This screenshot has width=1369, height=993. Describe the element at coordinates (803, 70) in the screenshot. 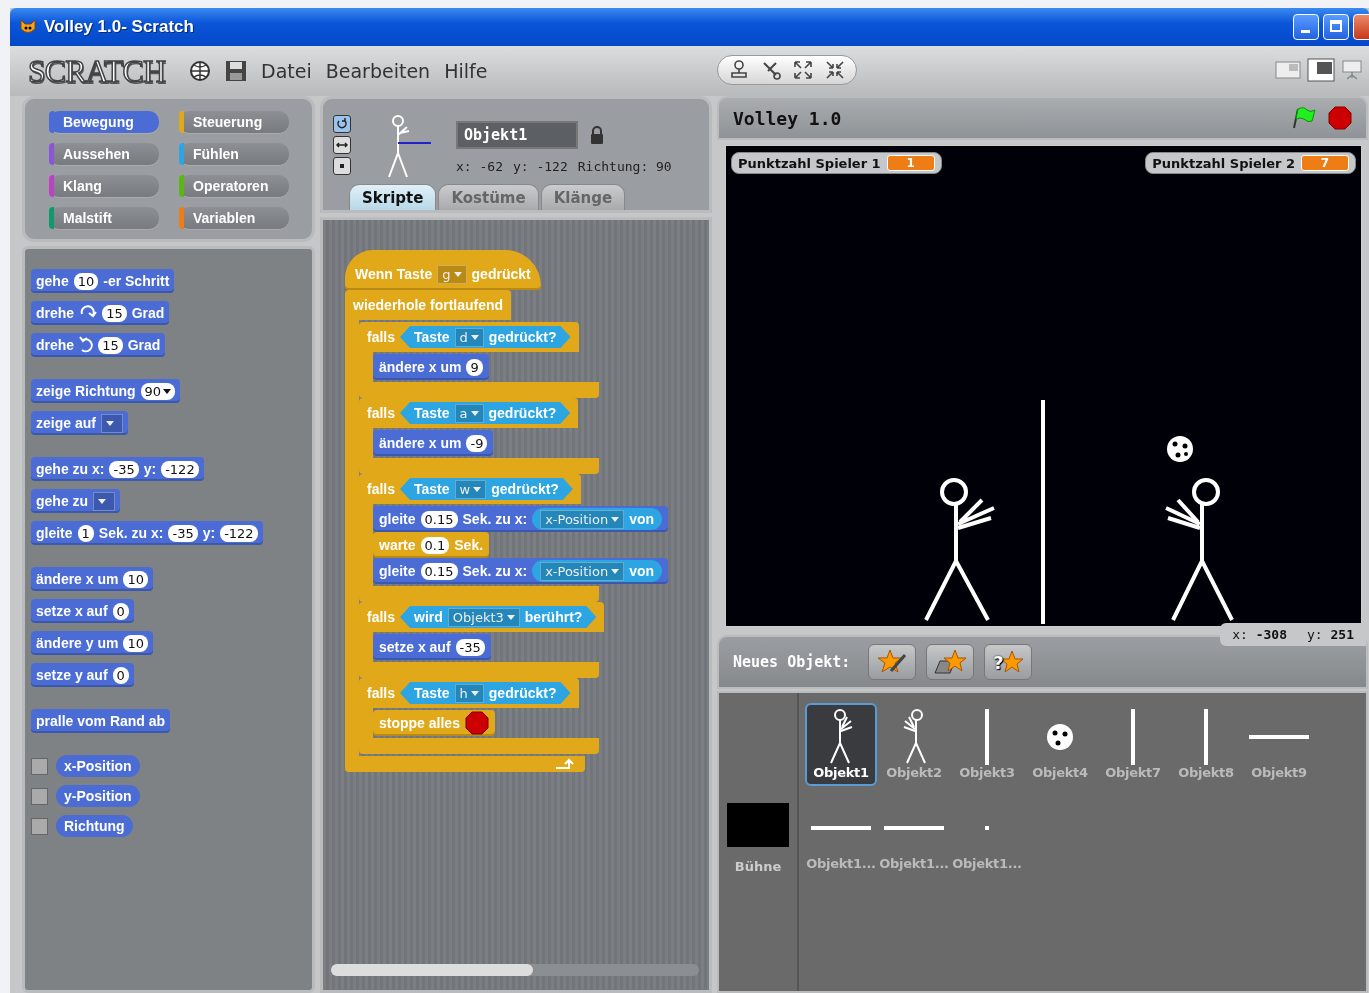

I see `grow-icon` at that location.